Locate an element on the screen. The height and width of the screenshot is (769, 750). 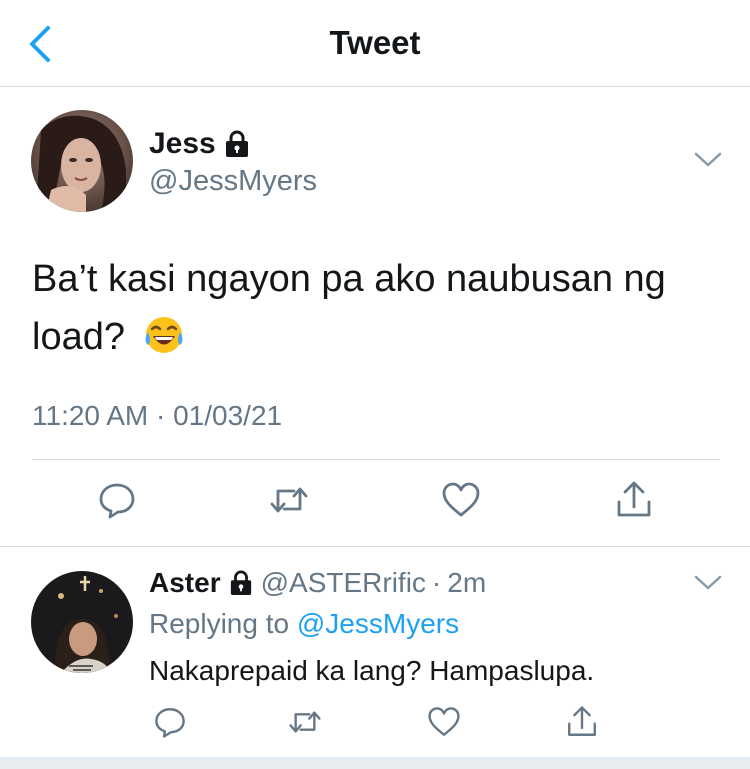
reply-actions is located at coordinates (375, 725).